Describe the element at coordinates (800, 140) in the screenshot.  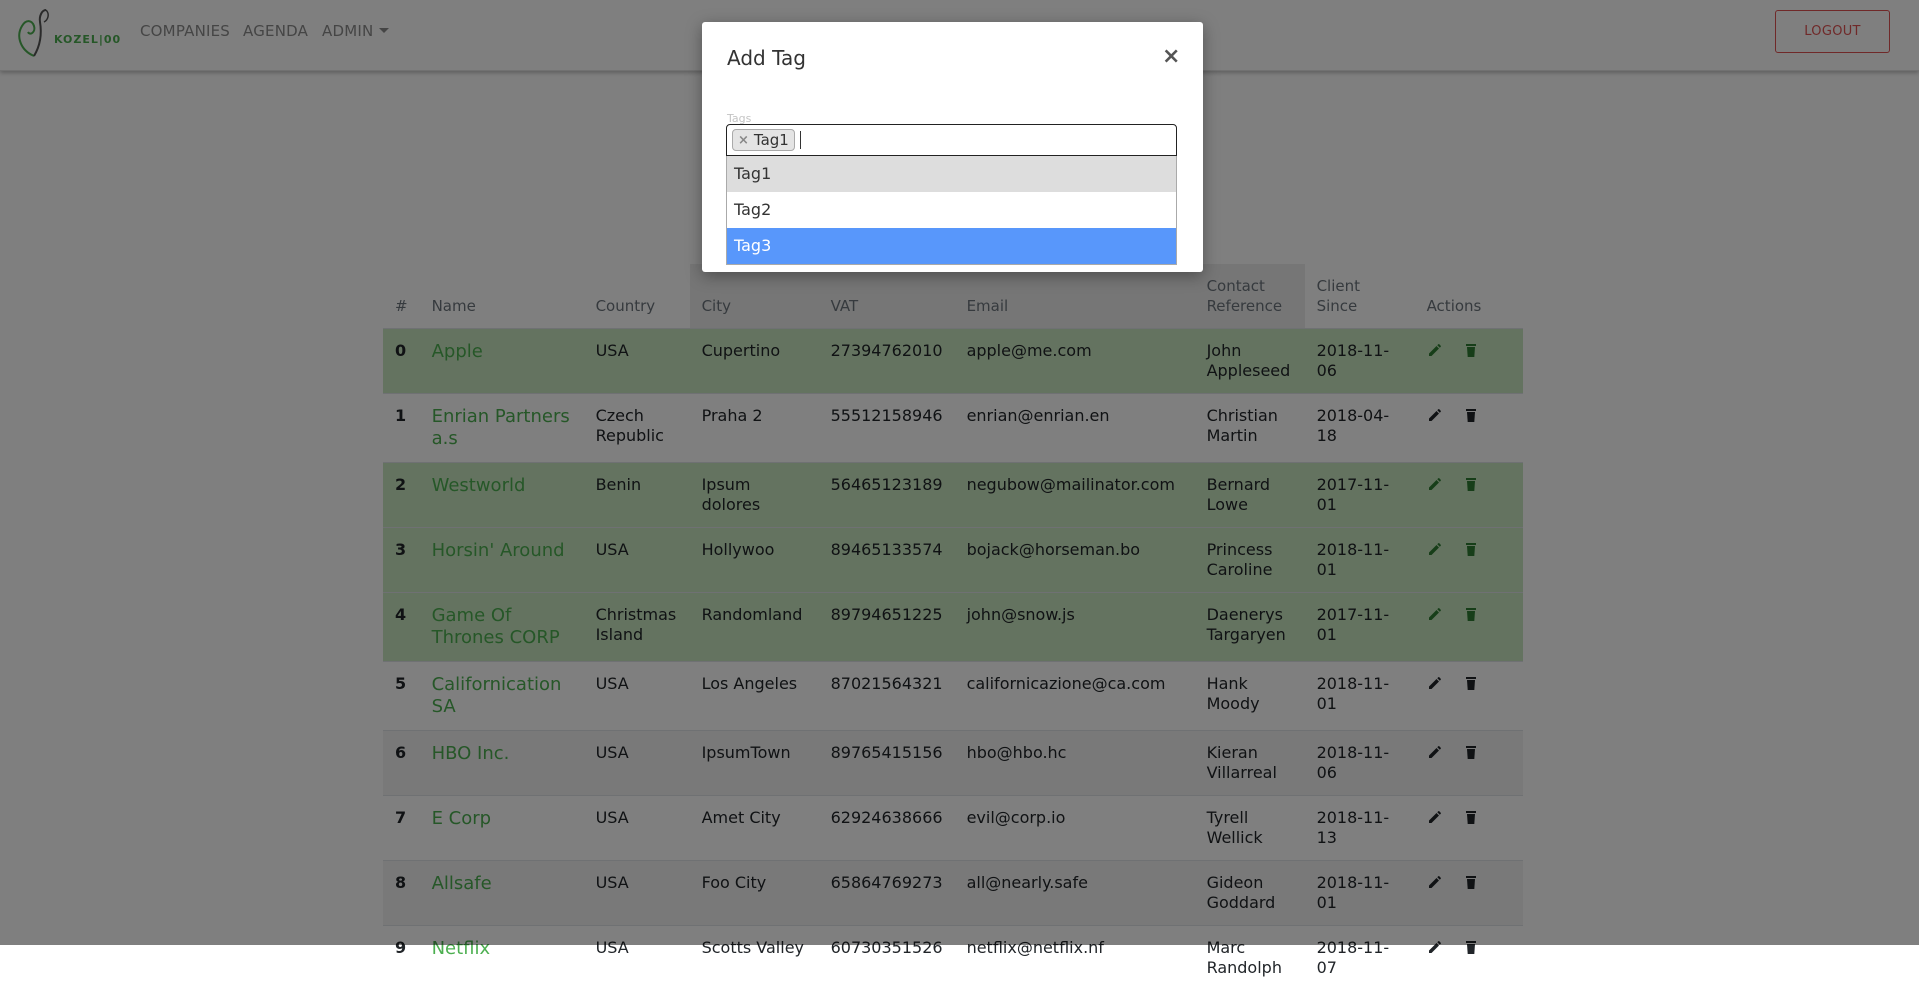
I see `text-cursor` at that location.